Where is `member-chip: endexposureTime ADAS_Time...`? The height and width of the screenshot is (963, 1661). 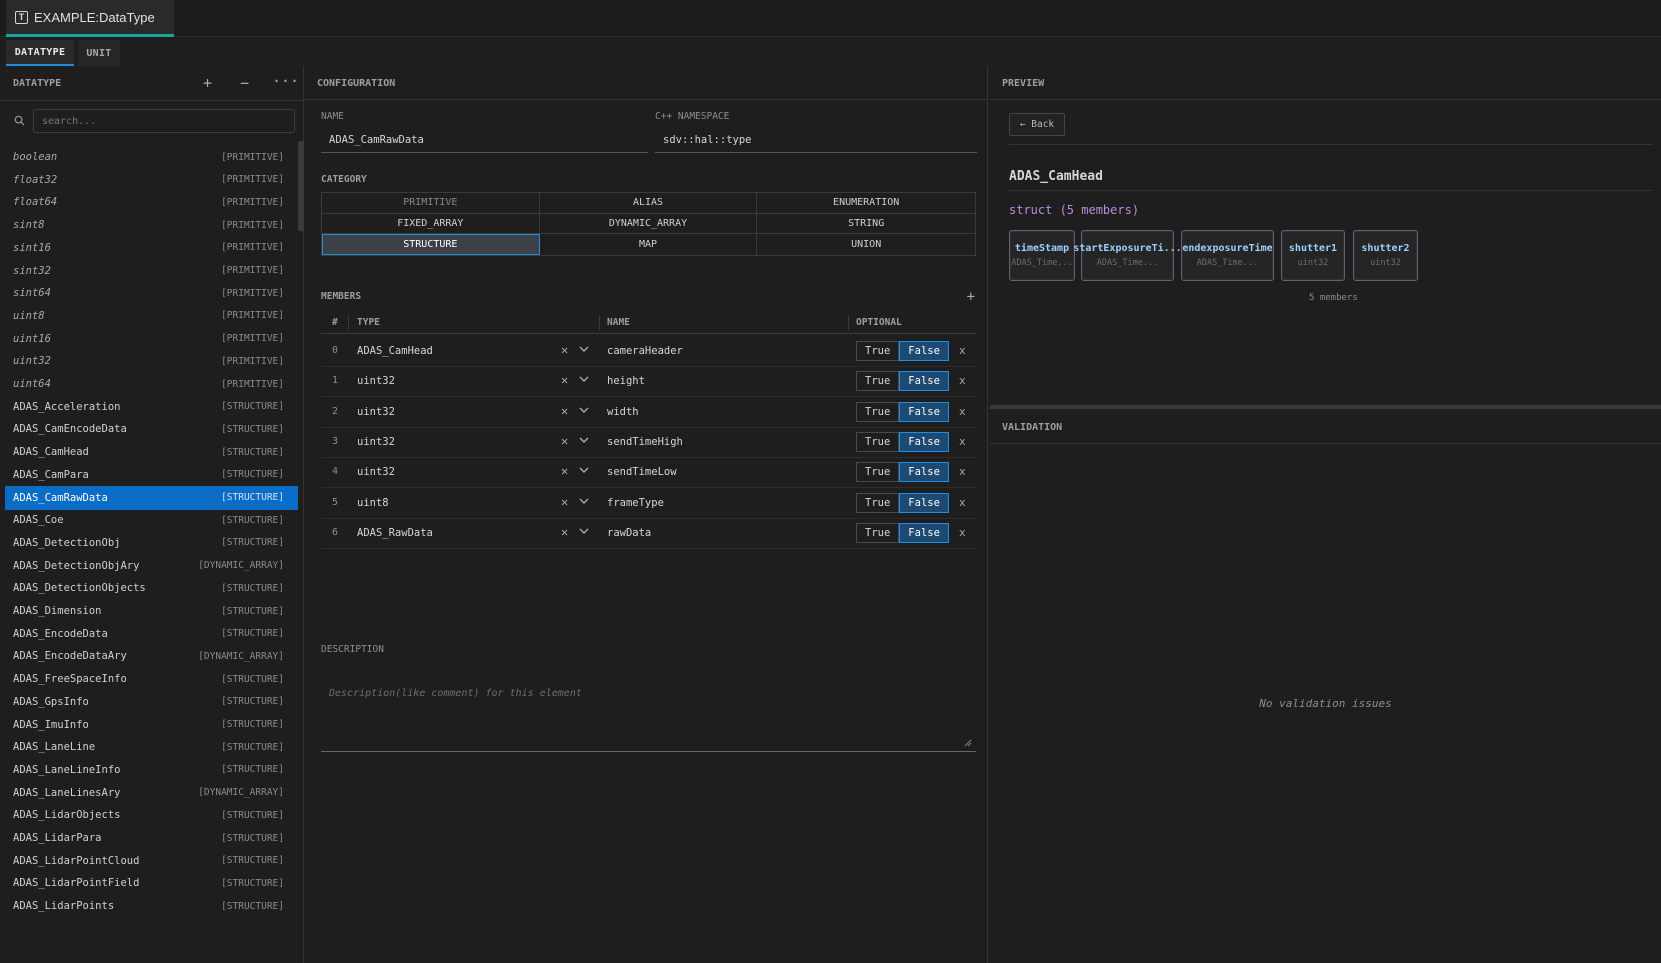
member-chip: endexposureTime ADAS_Time... is located at coordinates (1227, 255).